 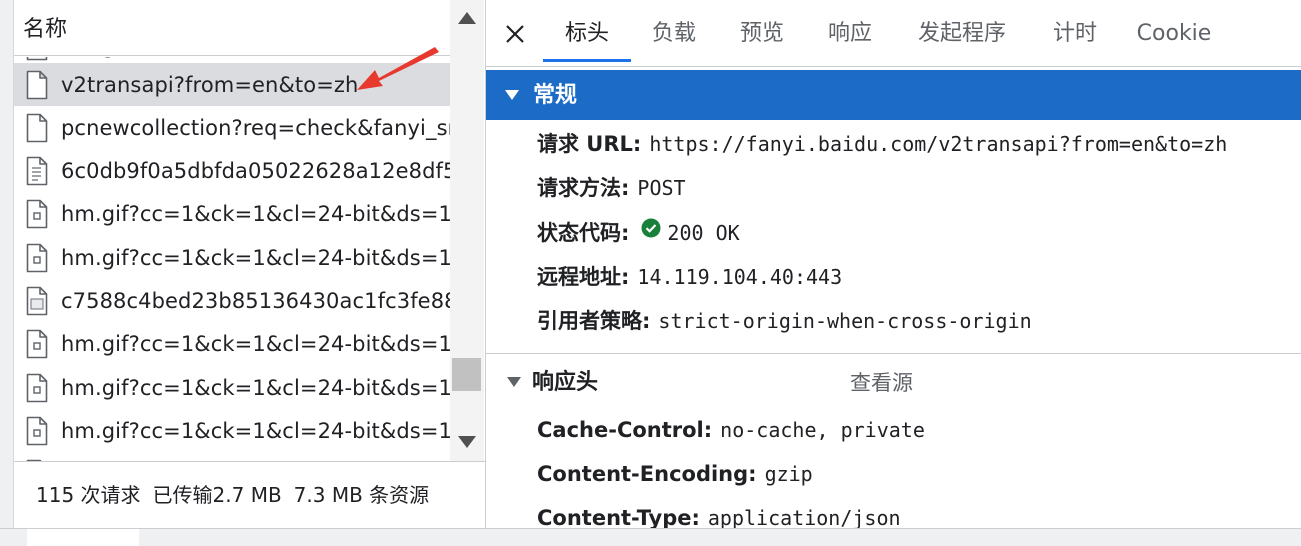 I want to click on tab-preview: 预览, so click(x=762, y=33).